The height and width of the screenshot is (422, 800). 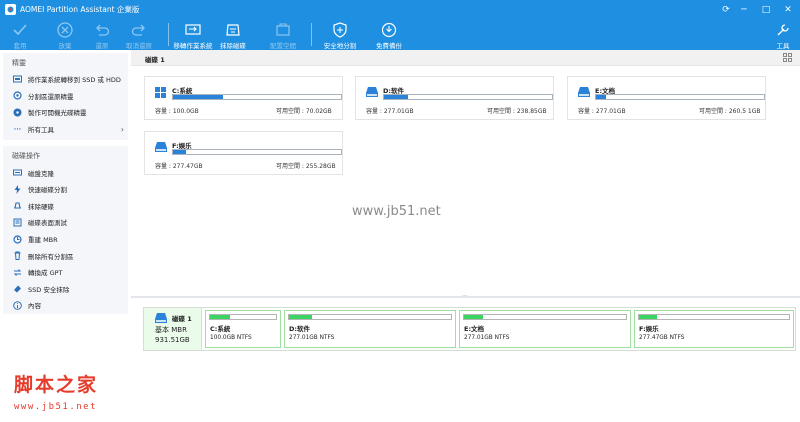 I want to click on watermark-text: www.jb51.net, so click(x=396, y=211).